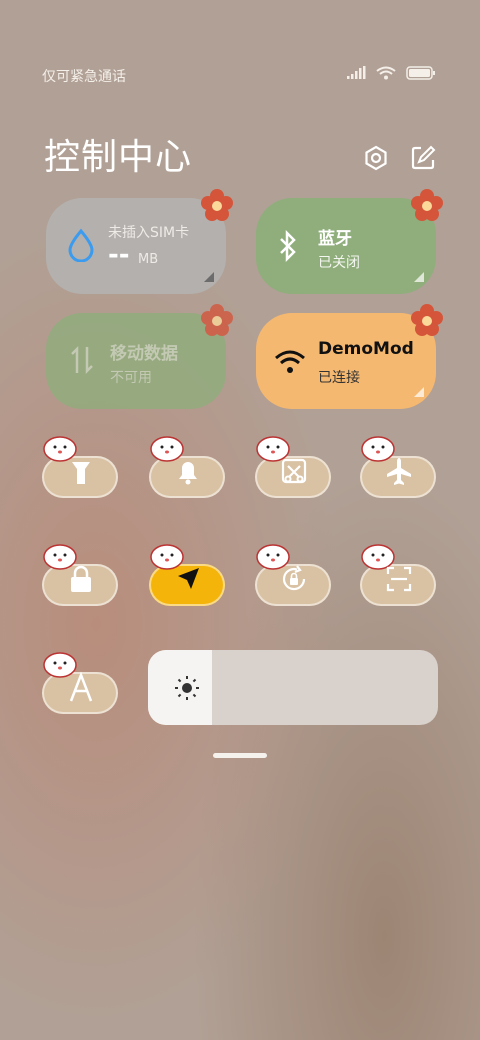 The image size is (480, 1040). I want to click on battery-icon, so click(420, 73).